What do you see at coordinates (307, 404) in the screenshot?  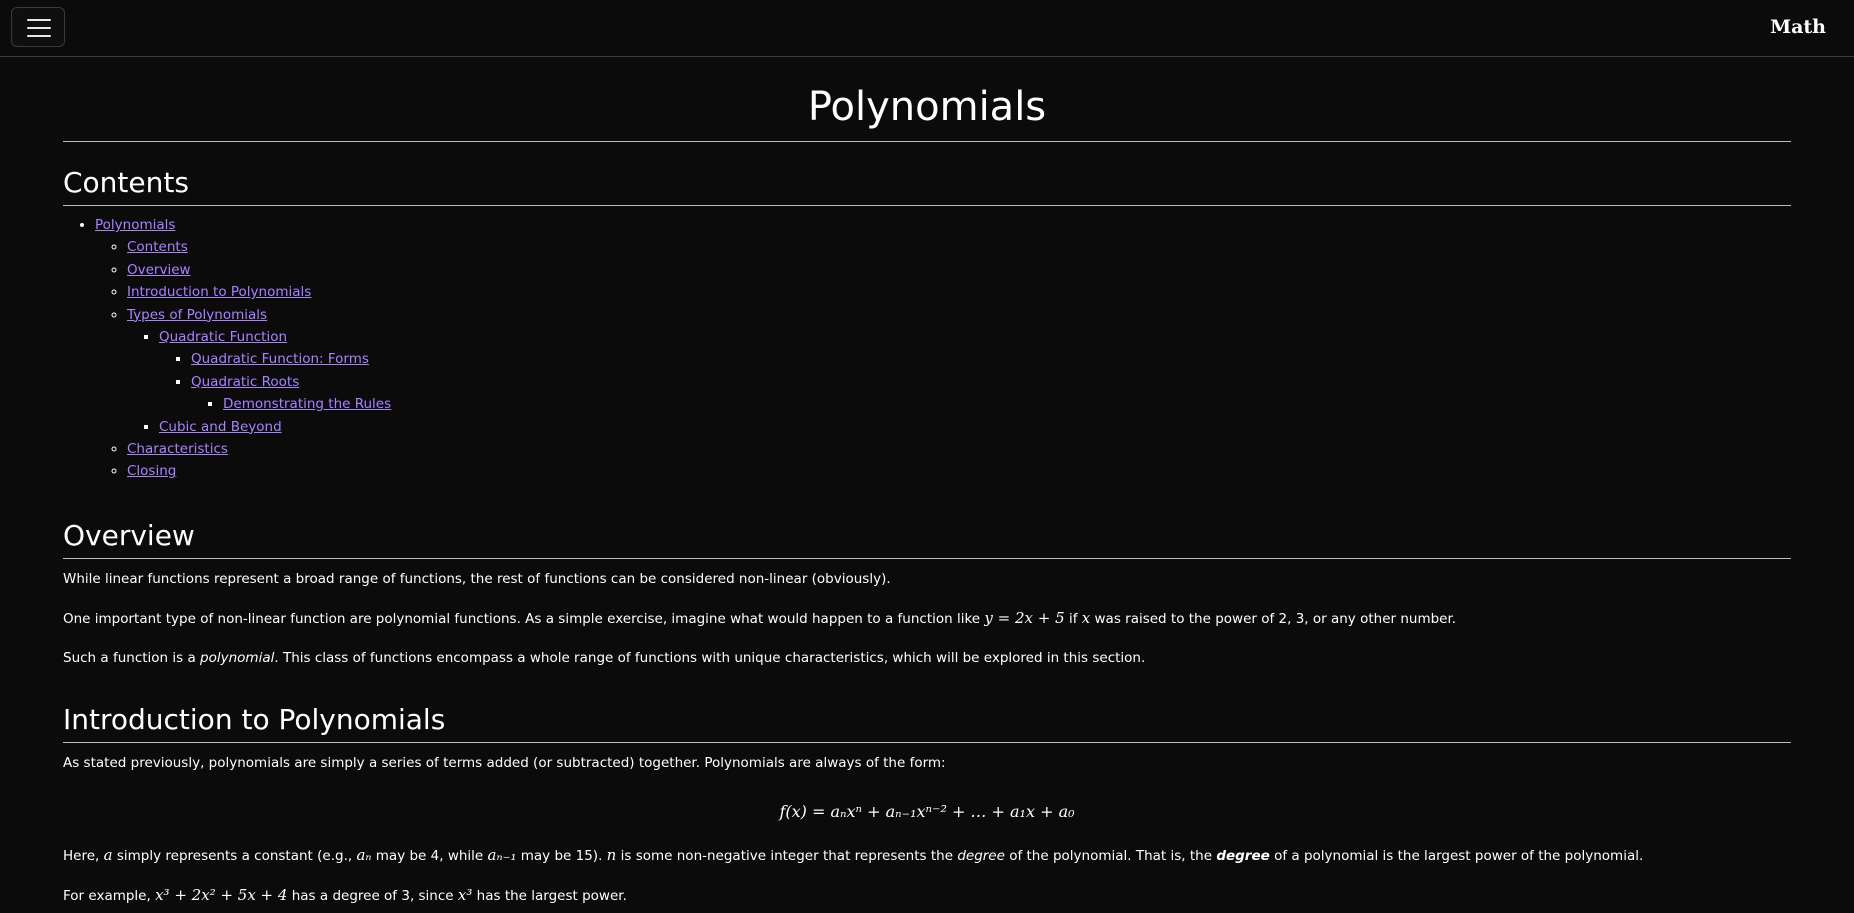 I see `toc-link-demonstrating: Demonstrating the Rules` at bounding box center [307, 404].